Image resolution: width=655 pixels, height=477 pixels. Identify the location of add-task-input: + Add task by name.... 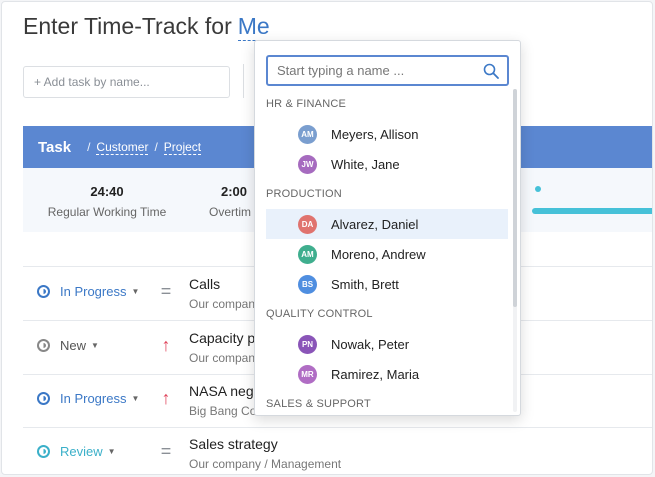
(126, 82).